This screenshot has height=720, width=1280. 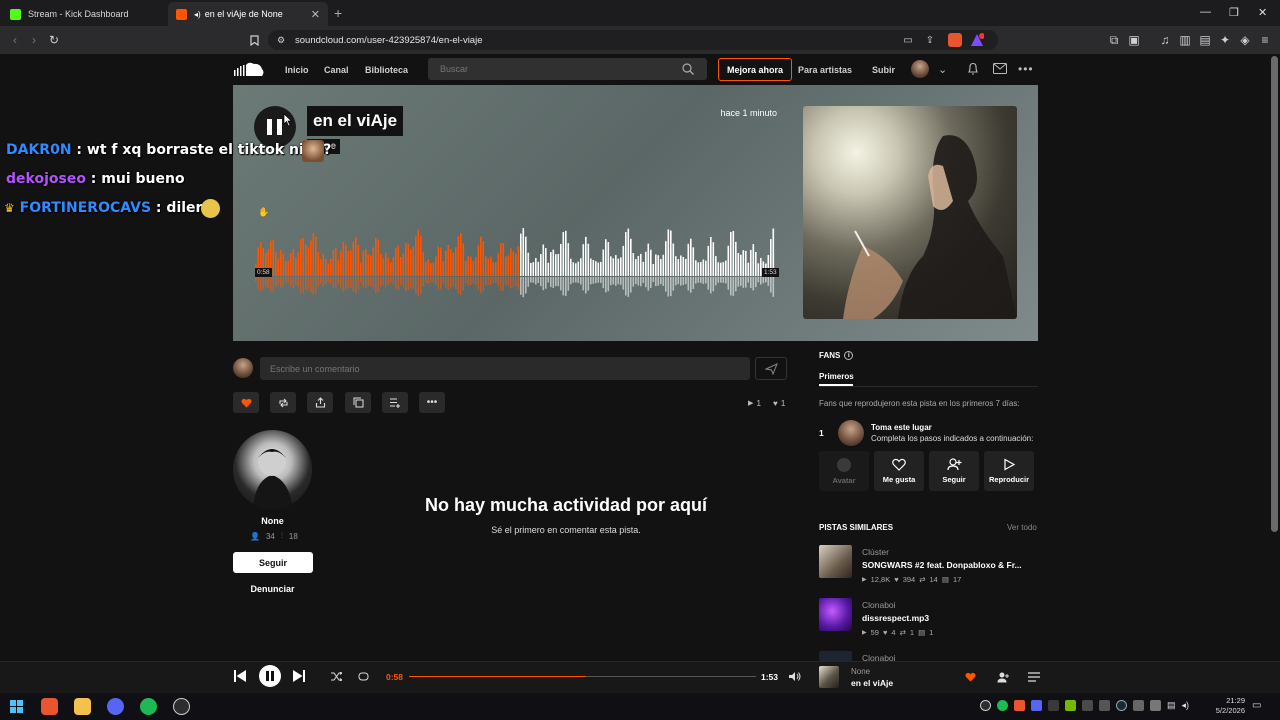 I want to click on media-icon: ♫, so click(x=1165, y=40).